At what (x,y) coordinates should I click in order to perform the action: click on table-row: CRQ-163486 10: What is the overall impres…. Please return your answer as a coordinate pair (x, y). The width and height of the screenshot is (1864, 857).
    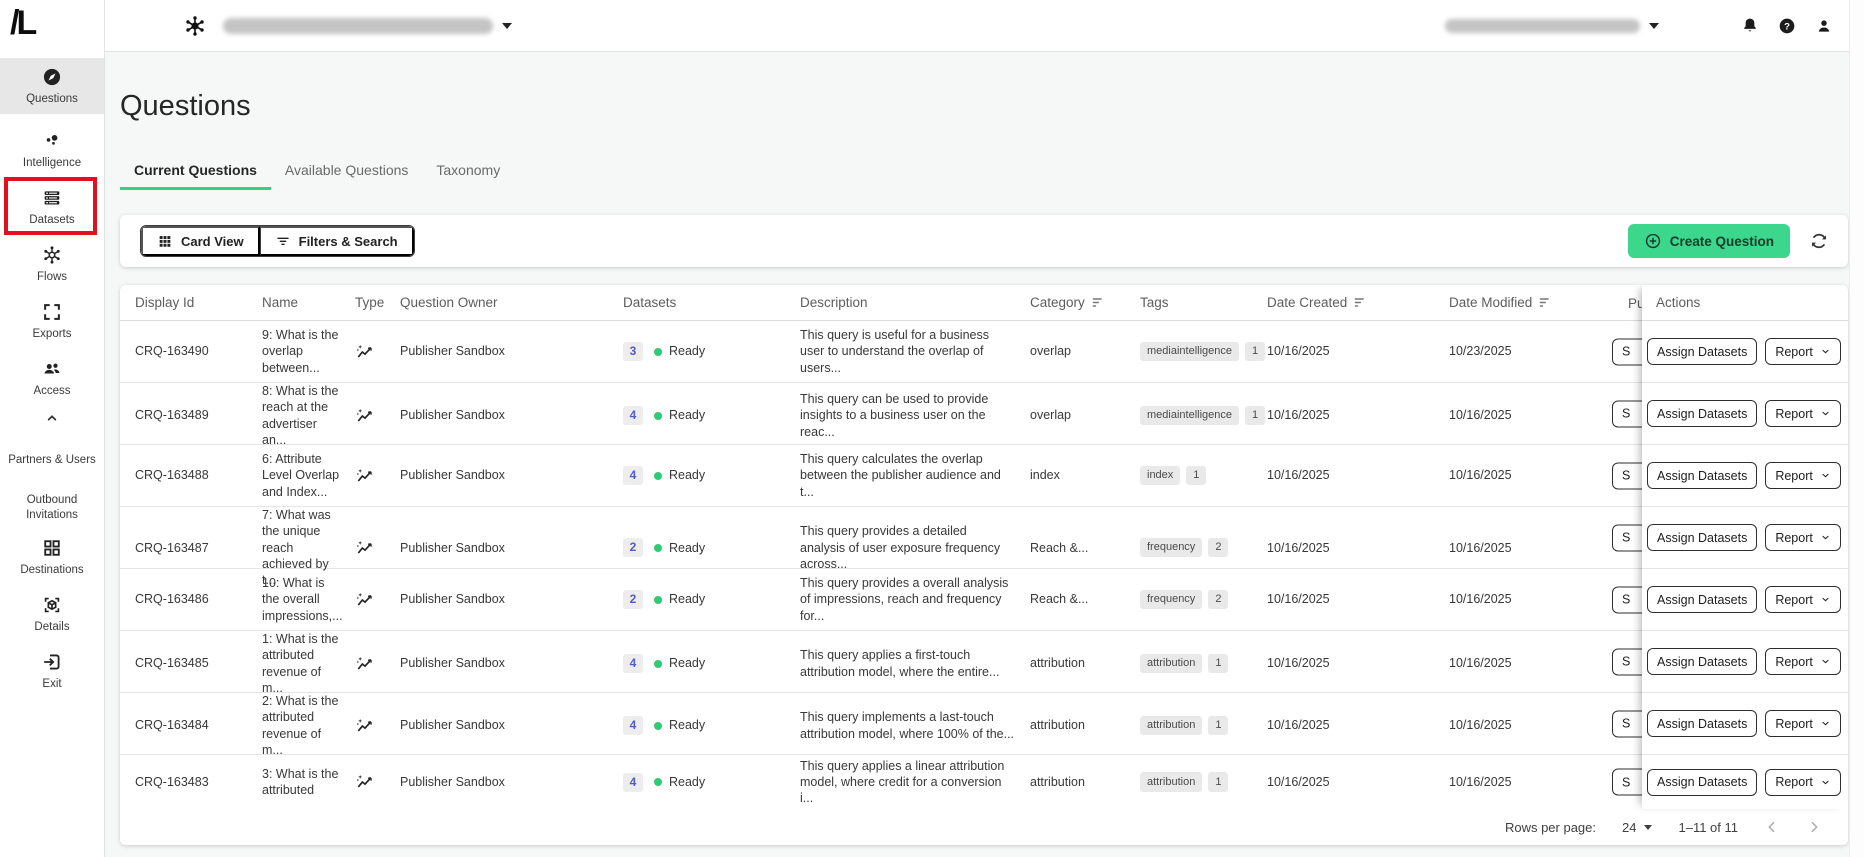
    Looking at the image, I should click on (984, 600).